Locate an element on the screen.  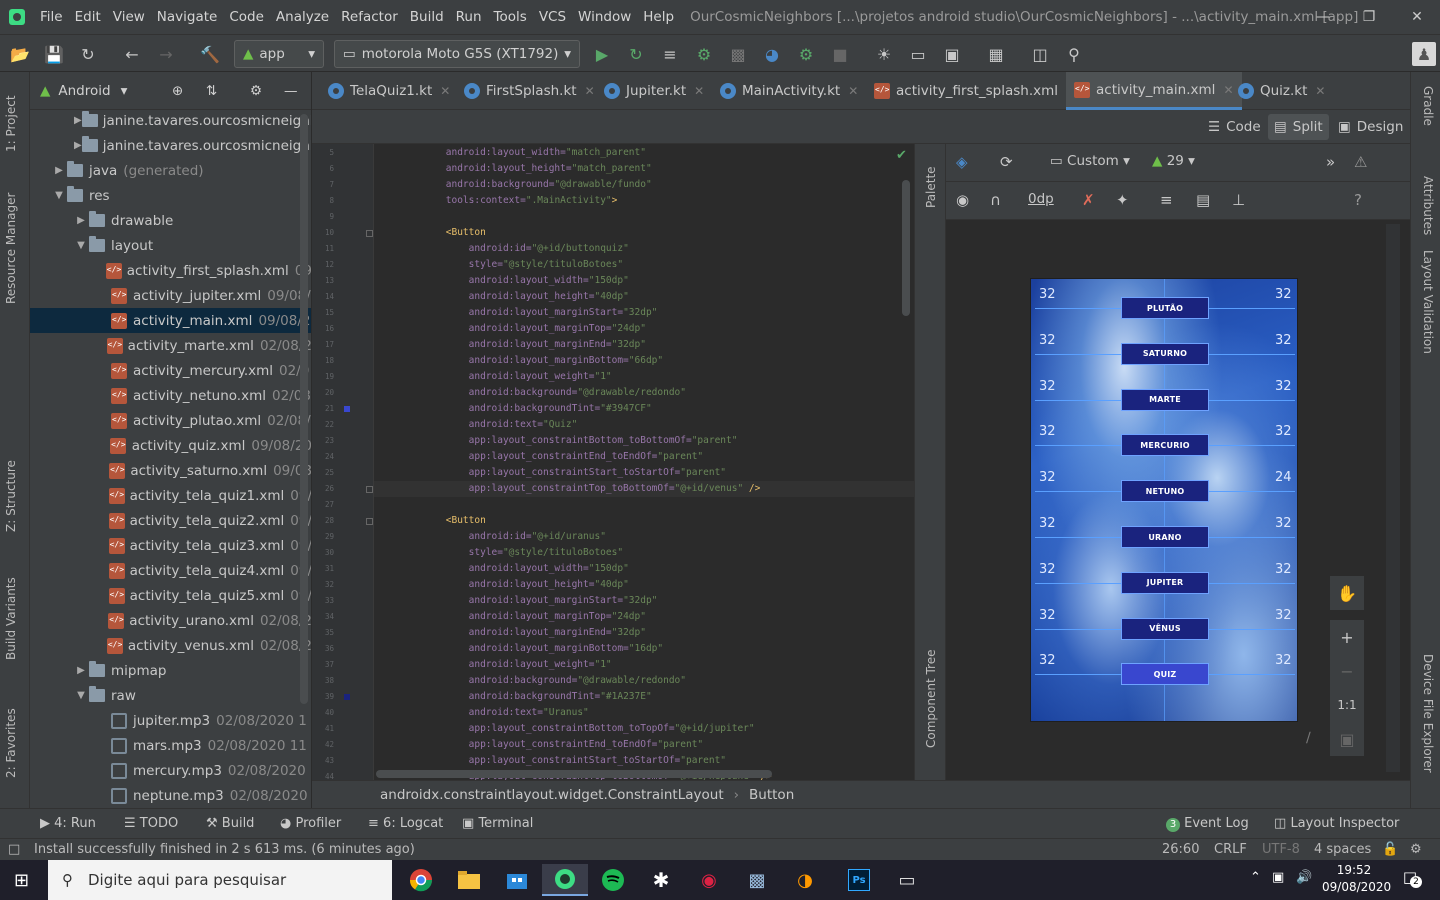
align-icon: ▤ is located at coordinates (1203, 200).